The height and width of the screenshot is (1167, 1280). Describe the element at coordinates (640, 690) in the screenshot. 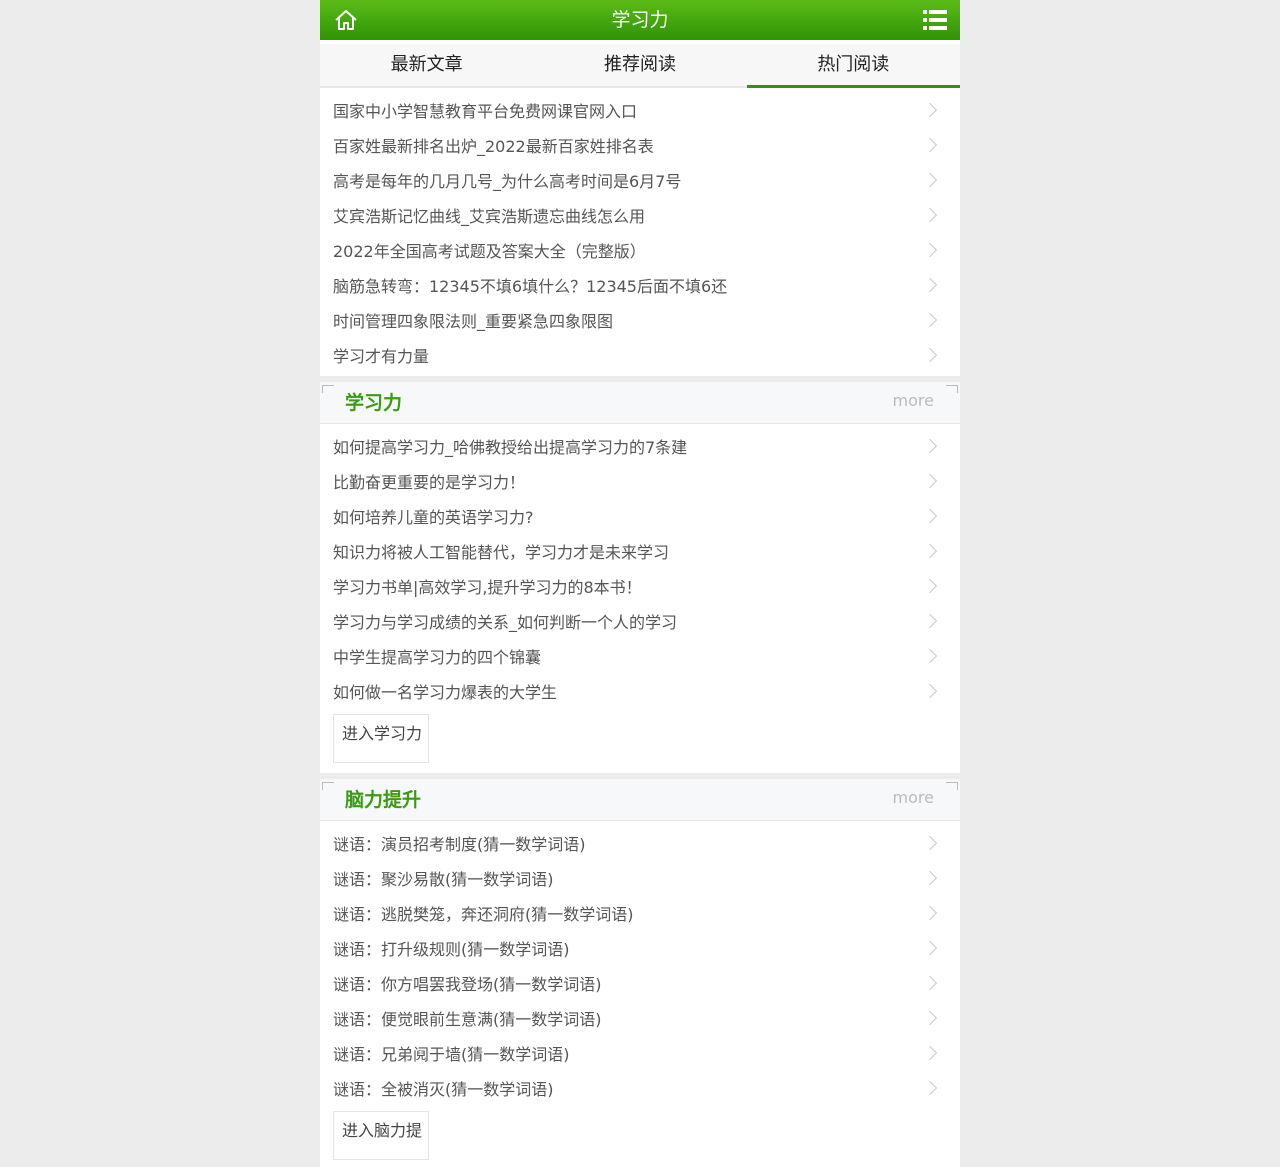

I see `list-item: 如何做一名学习力爆表的大学生` at that location.